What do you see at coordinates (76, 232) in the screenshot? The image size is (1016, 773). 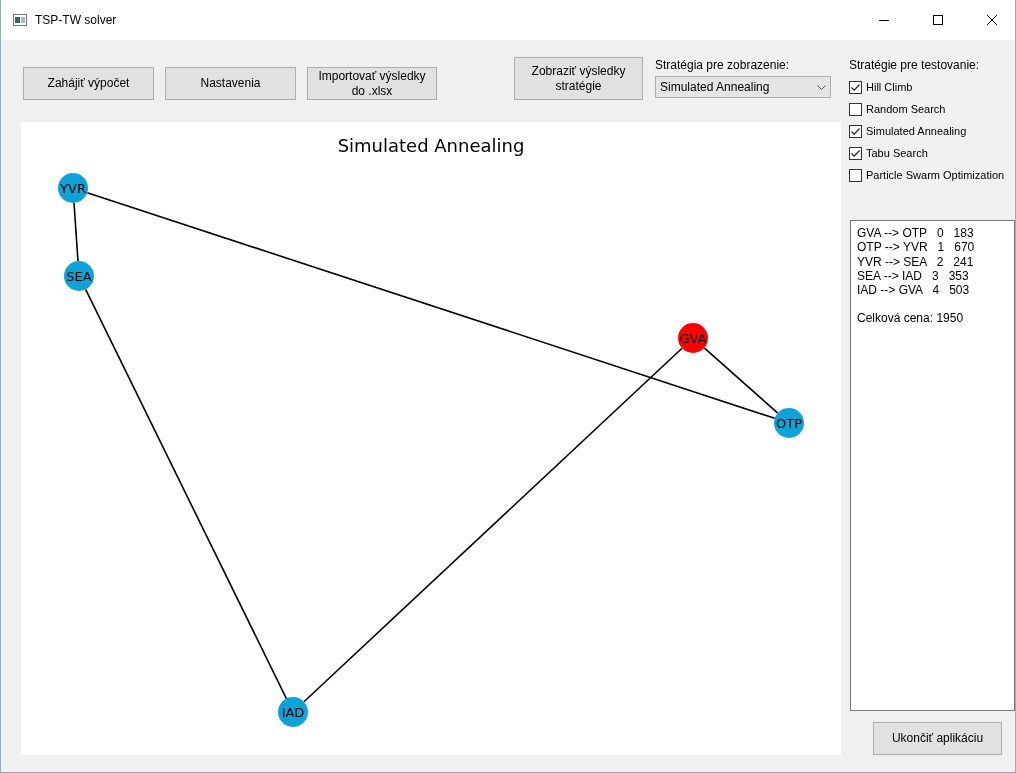 I see `edge-line` at bounding box center [76, 232].